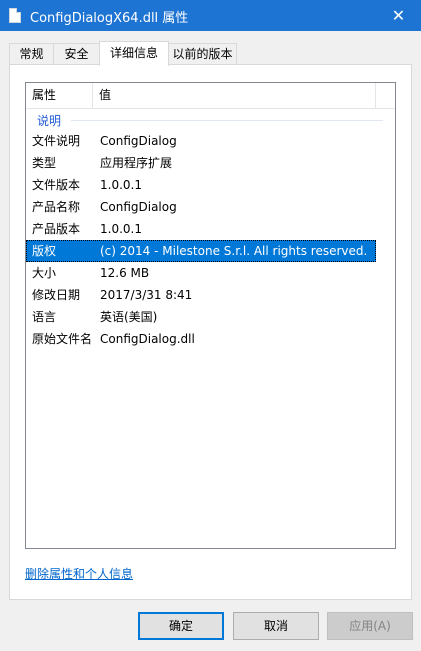  I want to click on ok-button: 确定, so click(181, 626).